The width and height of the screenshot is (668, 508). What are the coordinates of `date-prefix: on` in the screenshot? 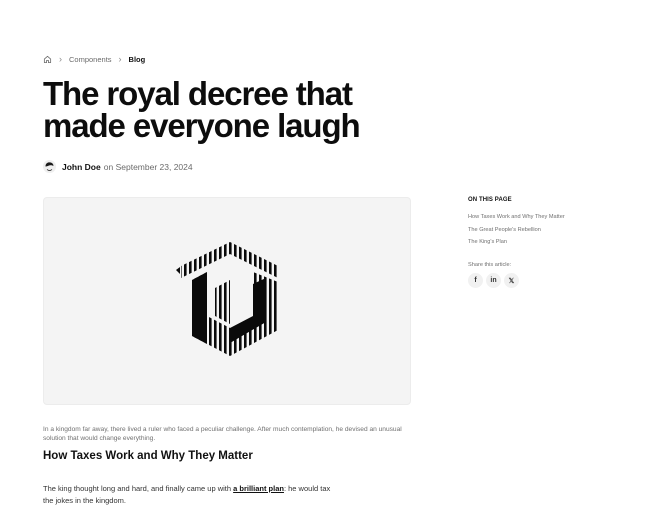 It's located at (108, 166).